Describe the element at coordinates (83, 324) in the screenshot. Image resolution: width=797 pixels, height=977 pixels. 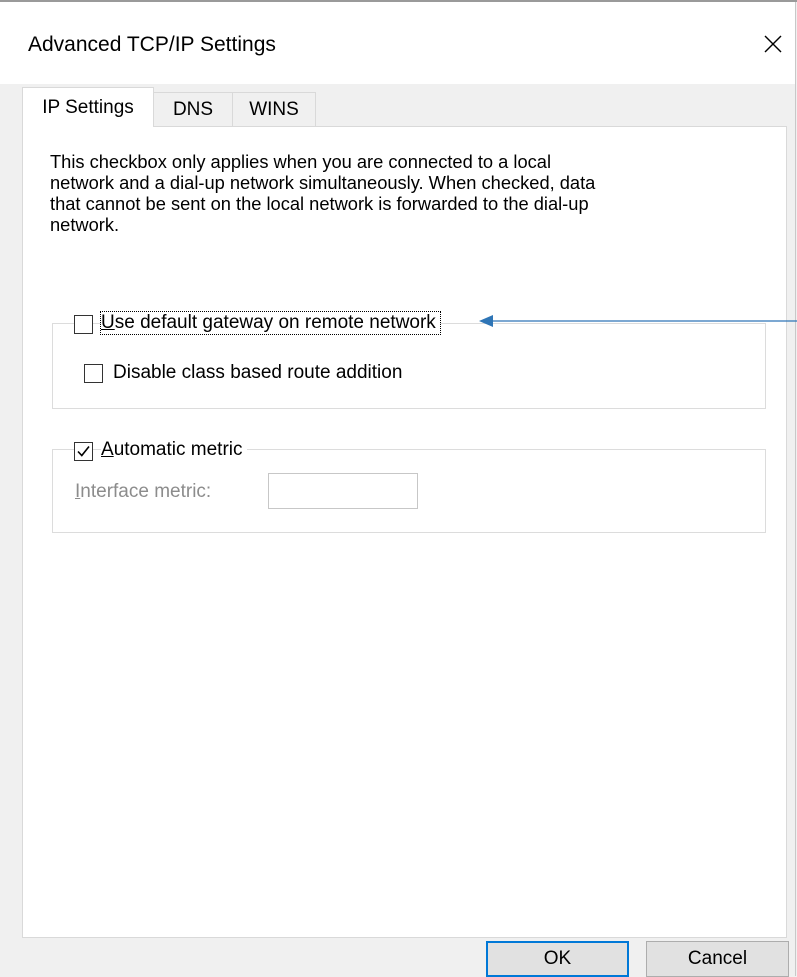
I see `use-default-gateway-checkbox` at that location.